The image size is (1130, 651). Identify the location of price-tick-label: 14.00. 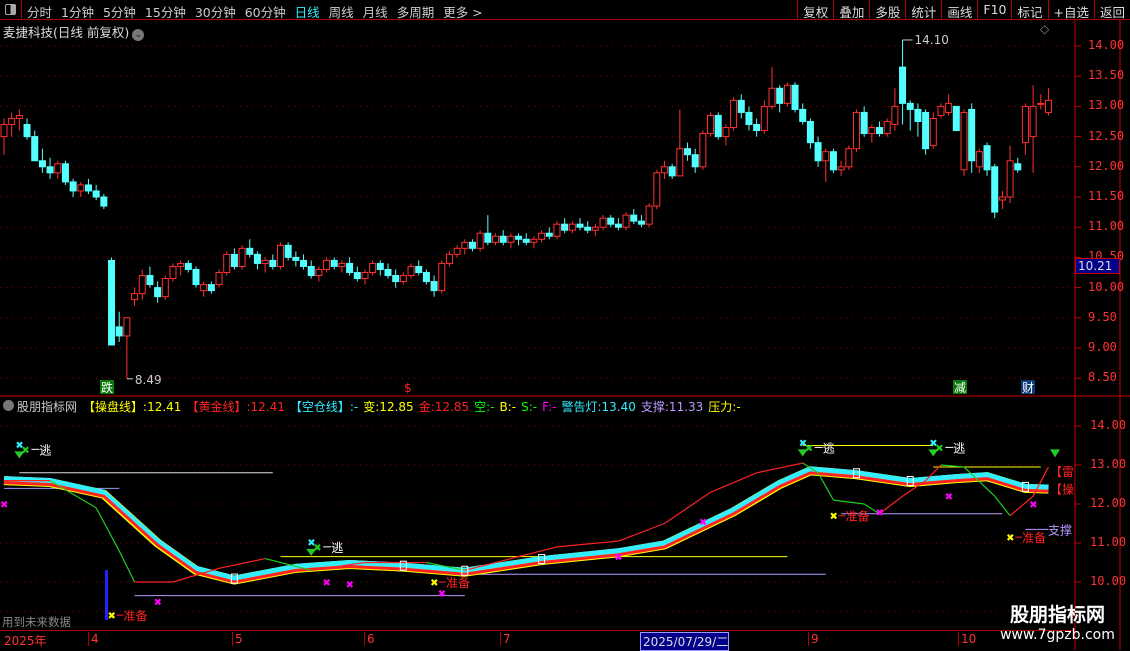
(1106, 45).